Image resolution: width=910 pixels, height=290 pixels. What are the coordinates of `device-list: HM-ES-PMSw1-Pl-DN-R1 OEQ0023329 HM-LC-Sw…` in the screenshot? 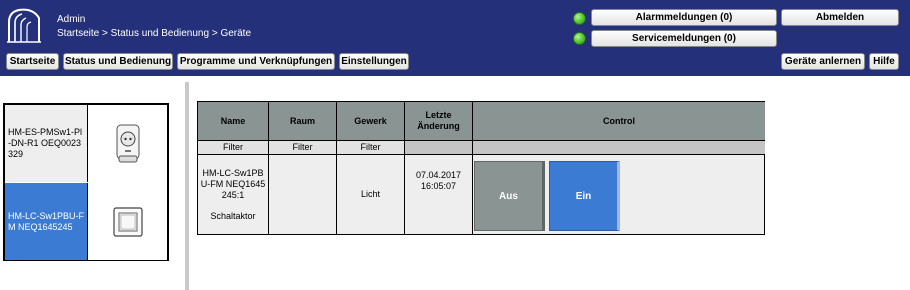 It's located at (86, 182).